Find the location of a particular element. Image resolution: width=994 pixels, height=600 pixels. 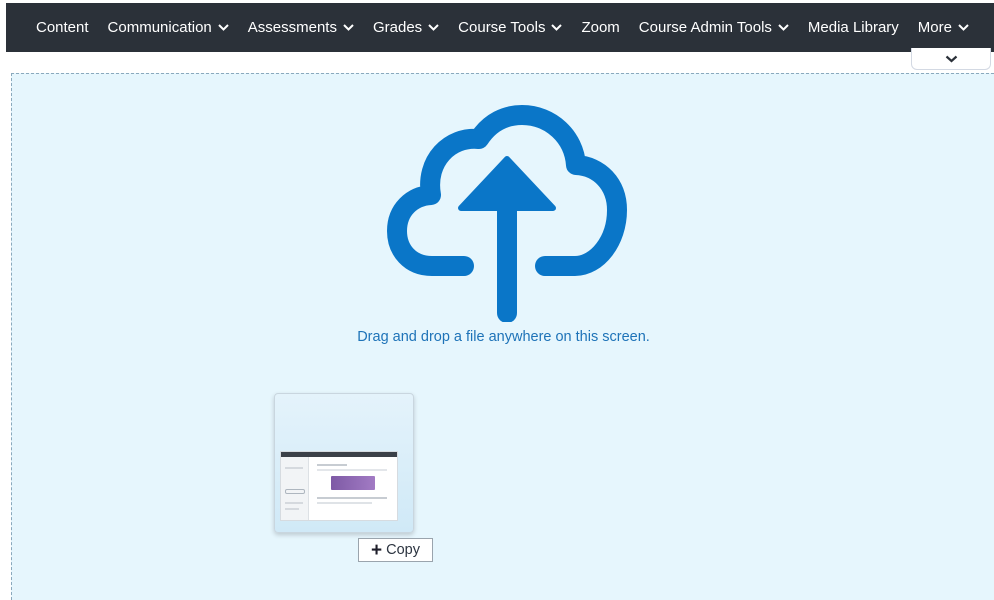

nav-course-admin-tools: Course Admin Tools is located at coordinates (714, 27).